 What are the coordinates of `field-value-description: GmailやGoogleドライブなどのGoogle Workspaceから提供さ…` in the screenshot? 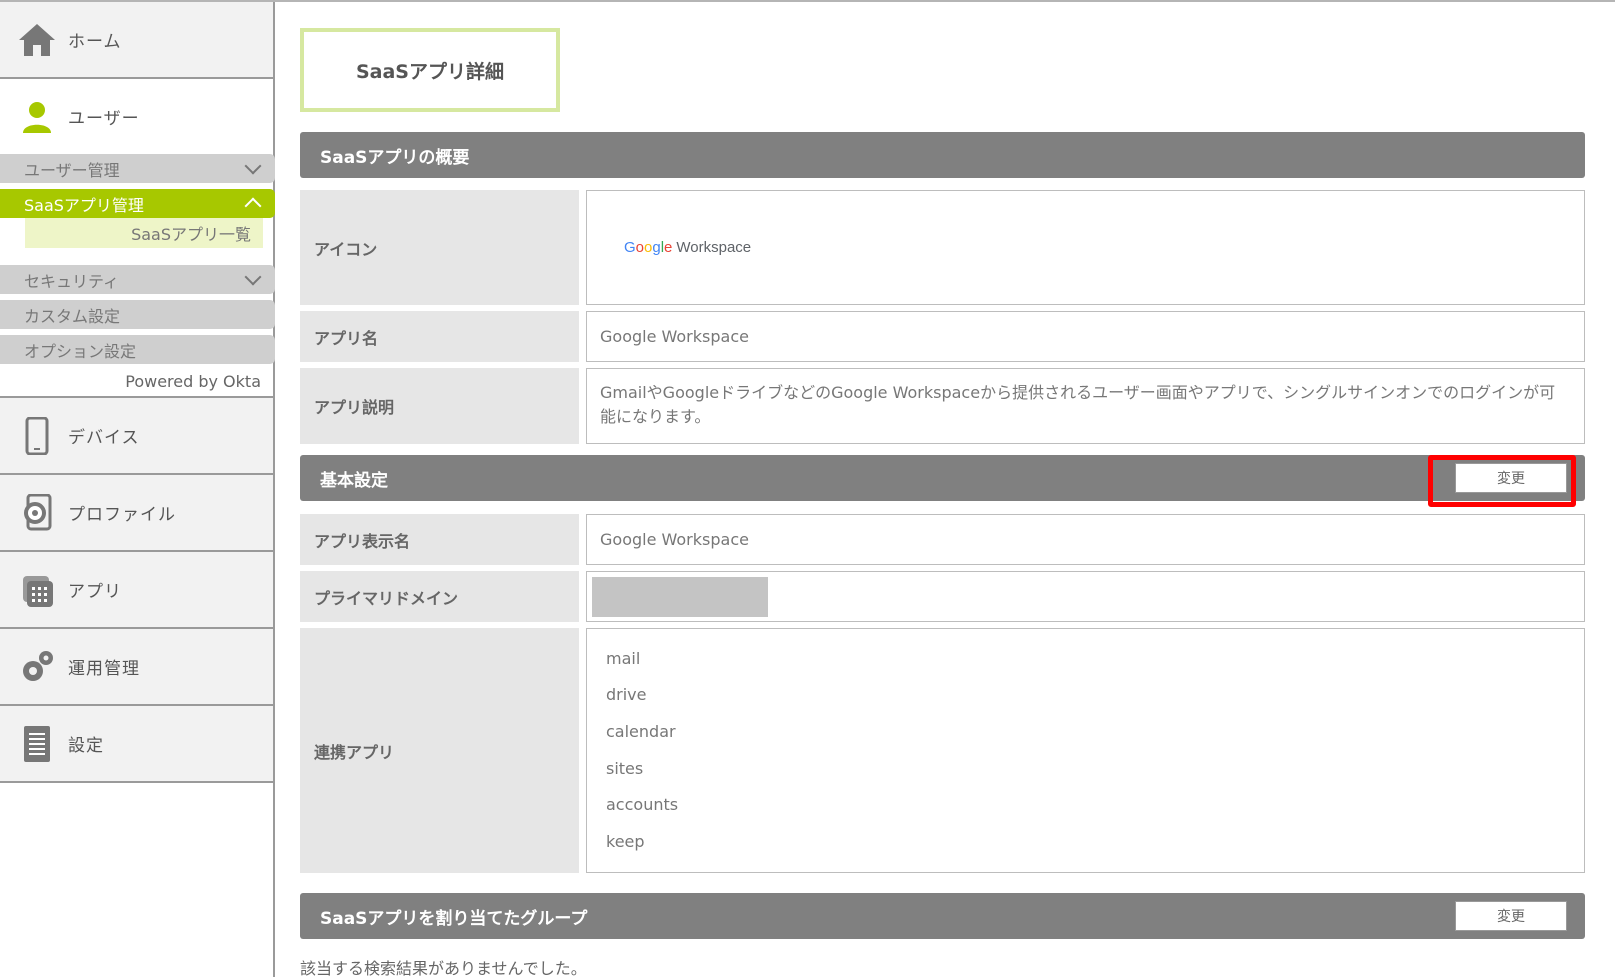 It's located at (1085, 406).